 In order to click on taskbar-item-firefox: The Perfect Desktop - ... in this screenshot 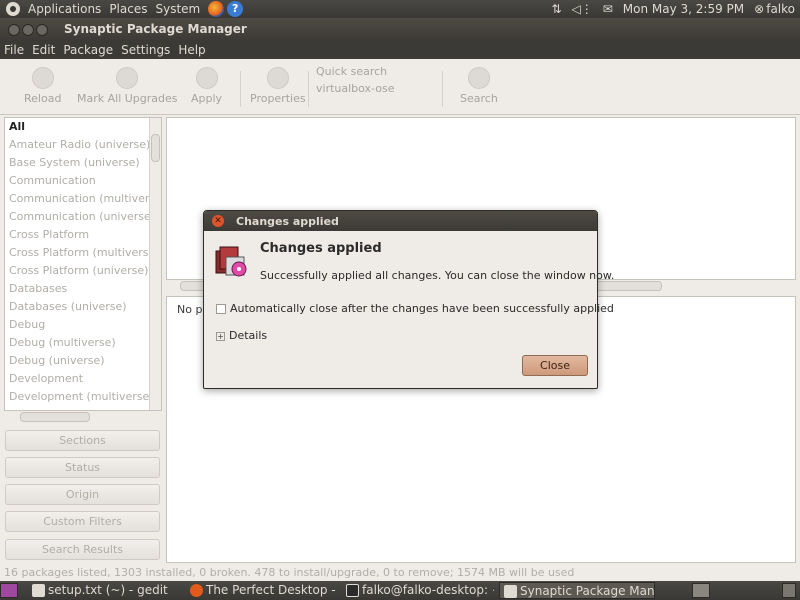, I will do `click(261, 590)`.